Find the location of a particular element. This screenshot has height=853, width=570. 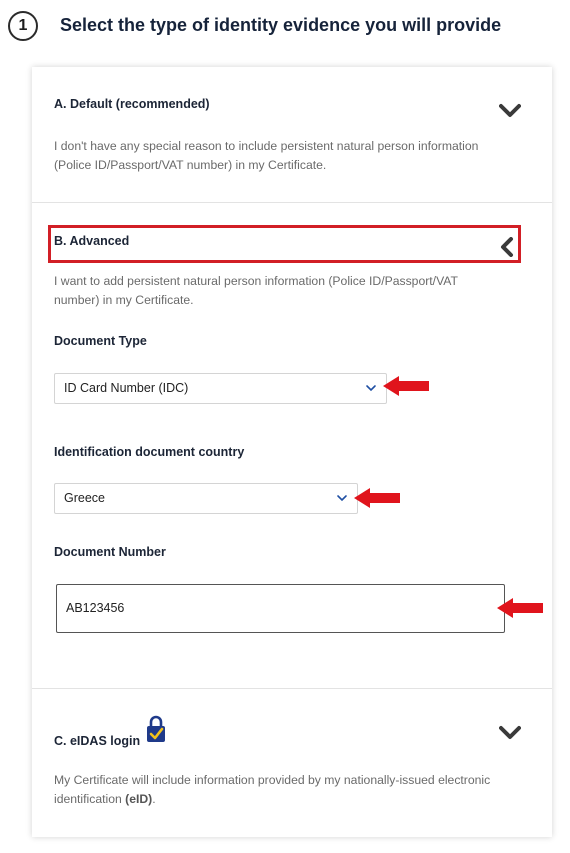

option-c-description-end: . is located at coordinates (154, 799).